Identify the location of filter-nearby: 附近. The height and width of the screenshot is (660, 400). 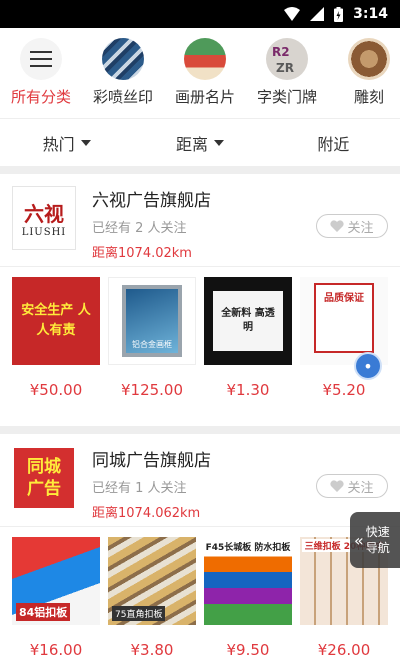
(333, 142).